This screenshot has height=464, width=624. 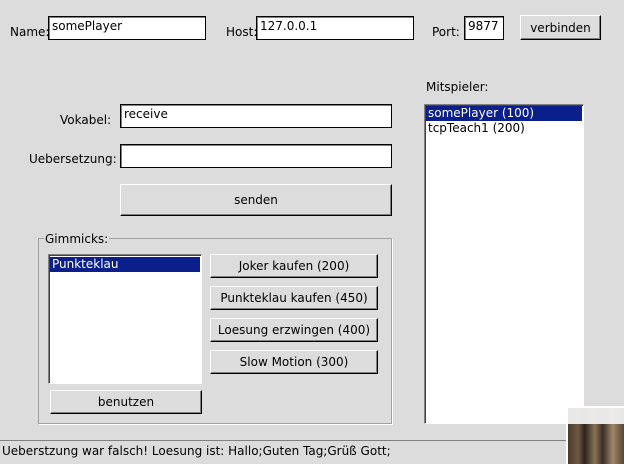 What do you see at coordinates (242, 32) in the screenshot?
I see `host-label: Host:` at bounding box center [242, 32].